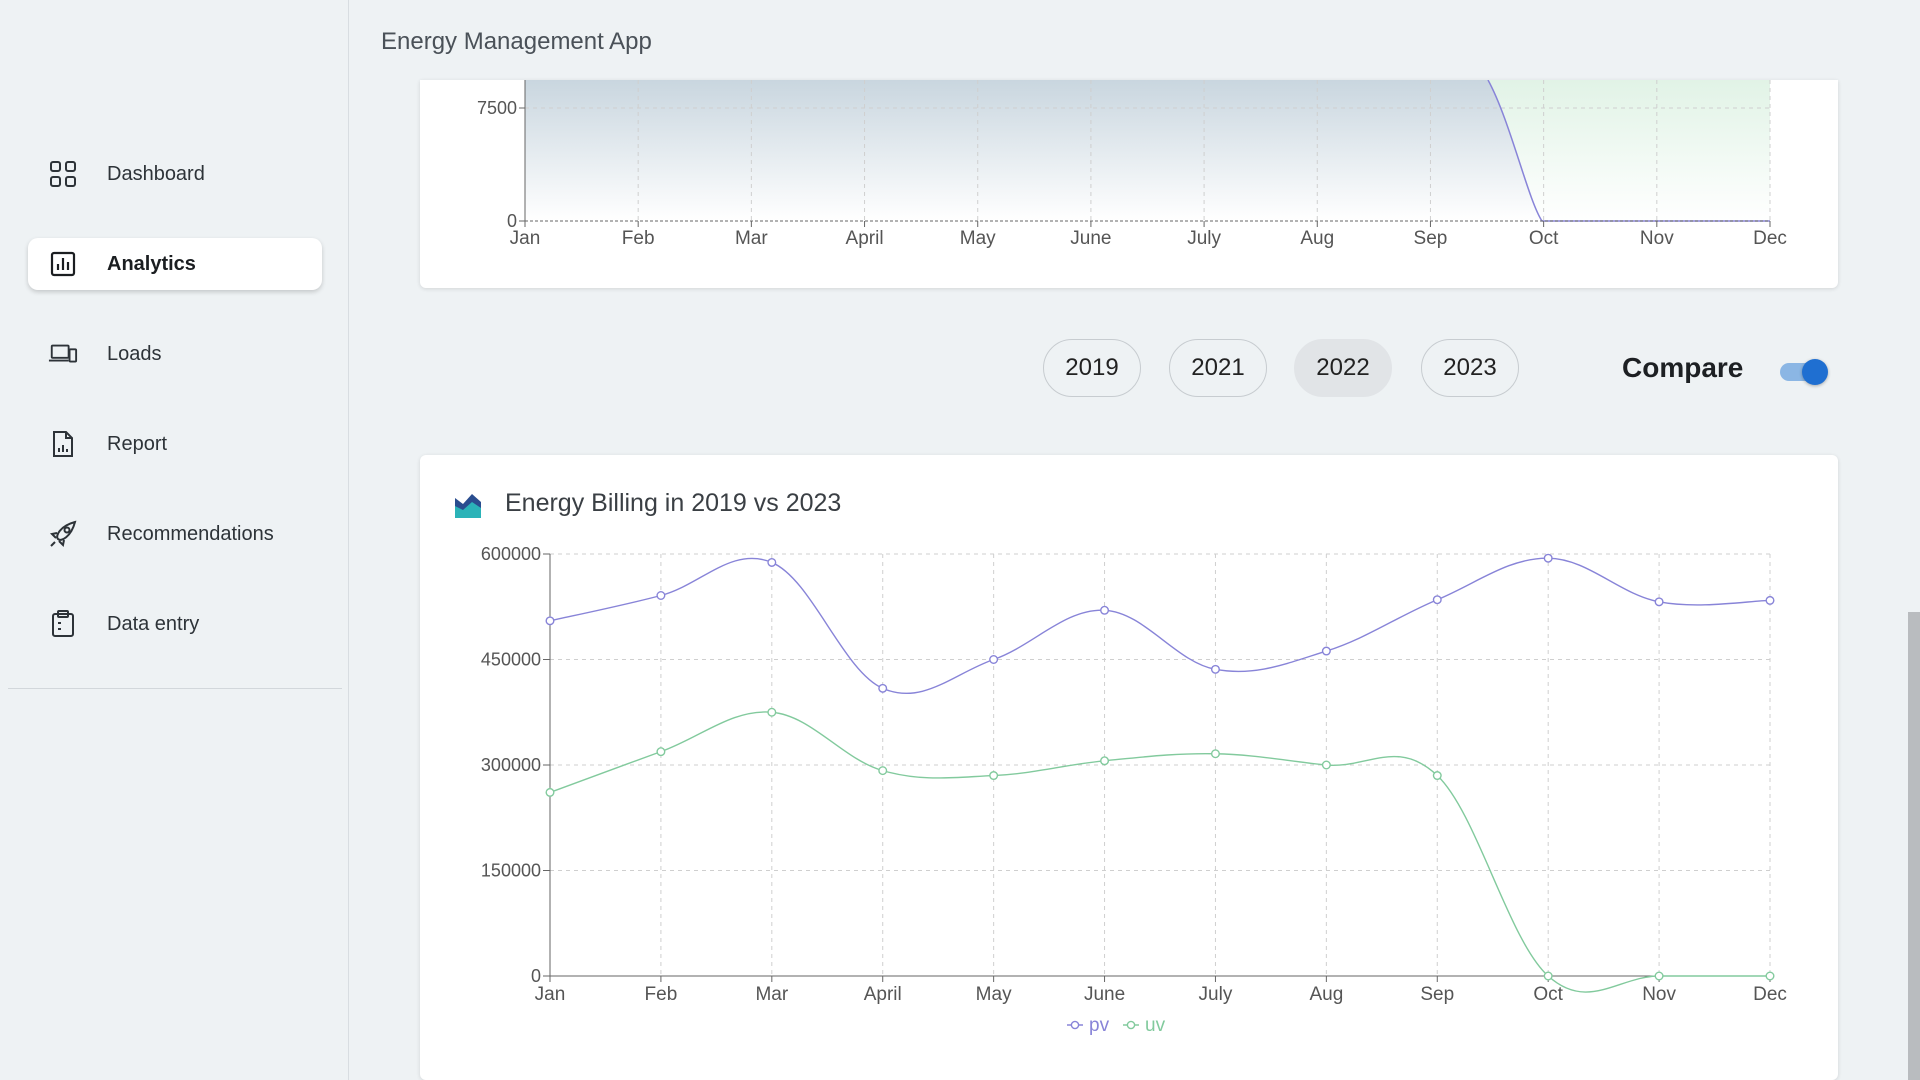 Image resolution: width=1920 pixels, height=1080 pixels. Describe the element at coordinates (511, 660) in the screenshot. I see `y-tick-label: 450000` at that location.